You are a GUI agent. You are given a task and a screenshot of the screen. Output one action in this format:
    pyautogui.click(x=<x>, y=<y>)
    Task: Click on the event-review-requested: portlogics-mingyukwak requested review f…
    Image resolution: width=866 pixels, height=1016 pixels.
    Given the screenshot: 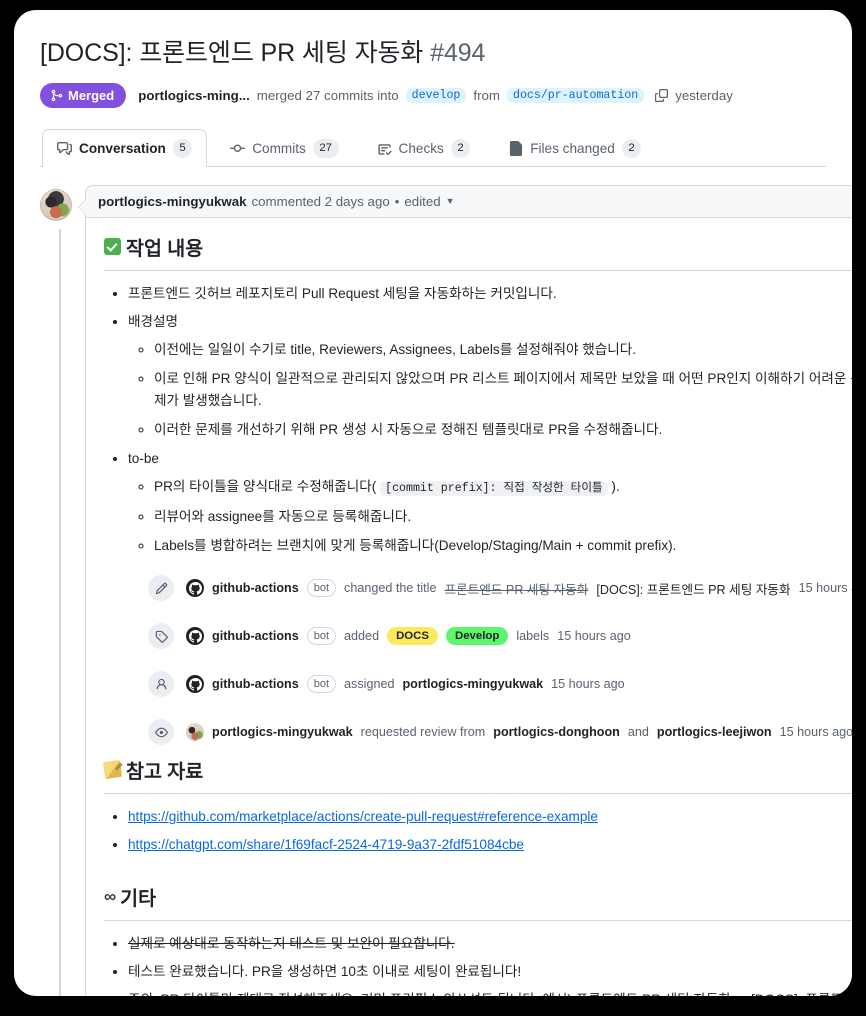 What is the action you would take?
    pyautogui.click(x=500, y=732)
    